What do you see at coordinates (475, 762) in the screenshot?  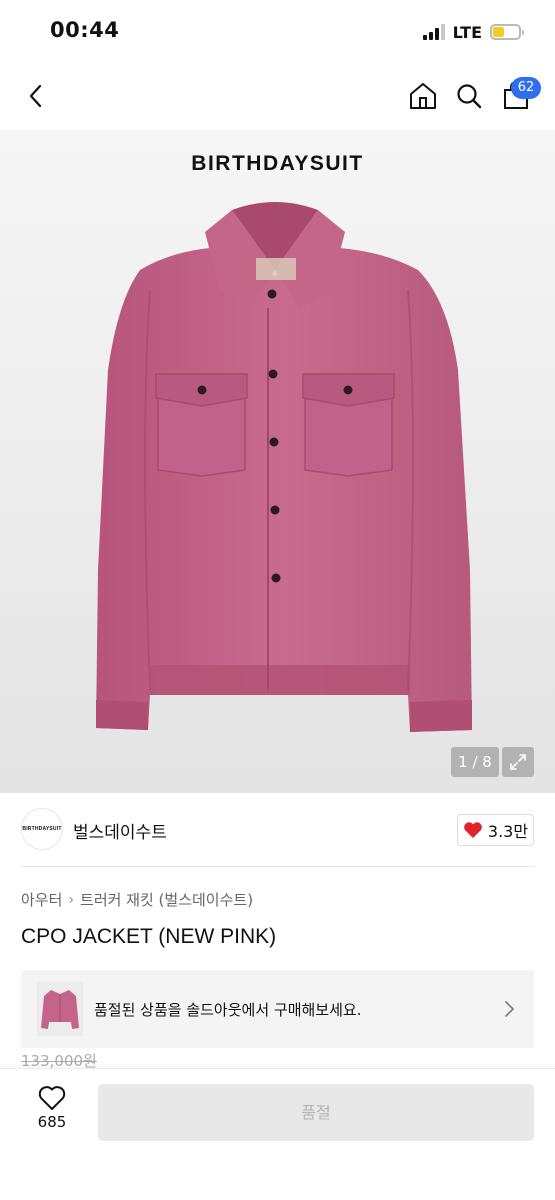 I see `image-page-indicator: 1 / 8` at bounding box center [475, 762].